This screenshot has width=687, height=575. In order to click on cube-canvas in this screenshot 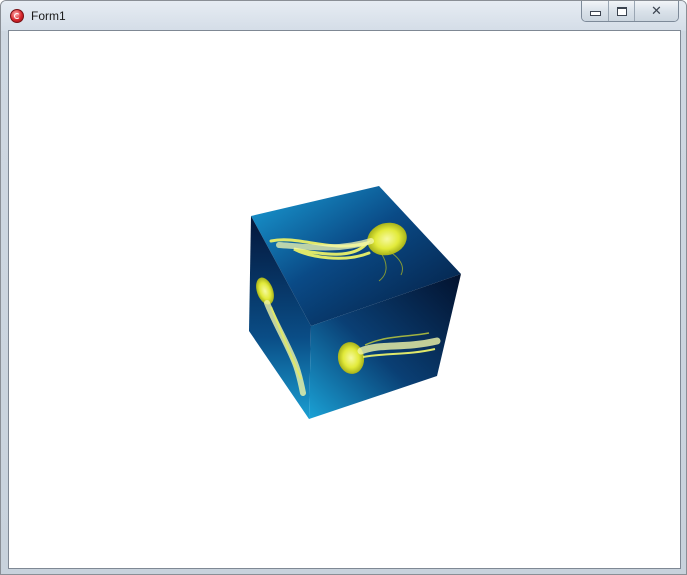, I will do `click(355, 302)`.